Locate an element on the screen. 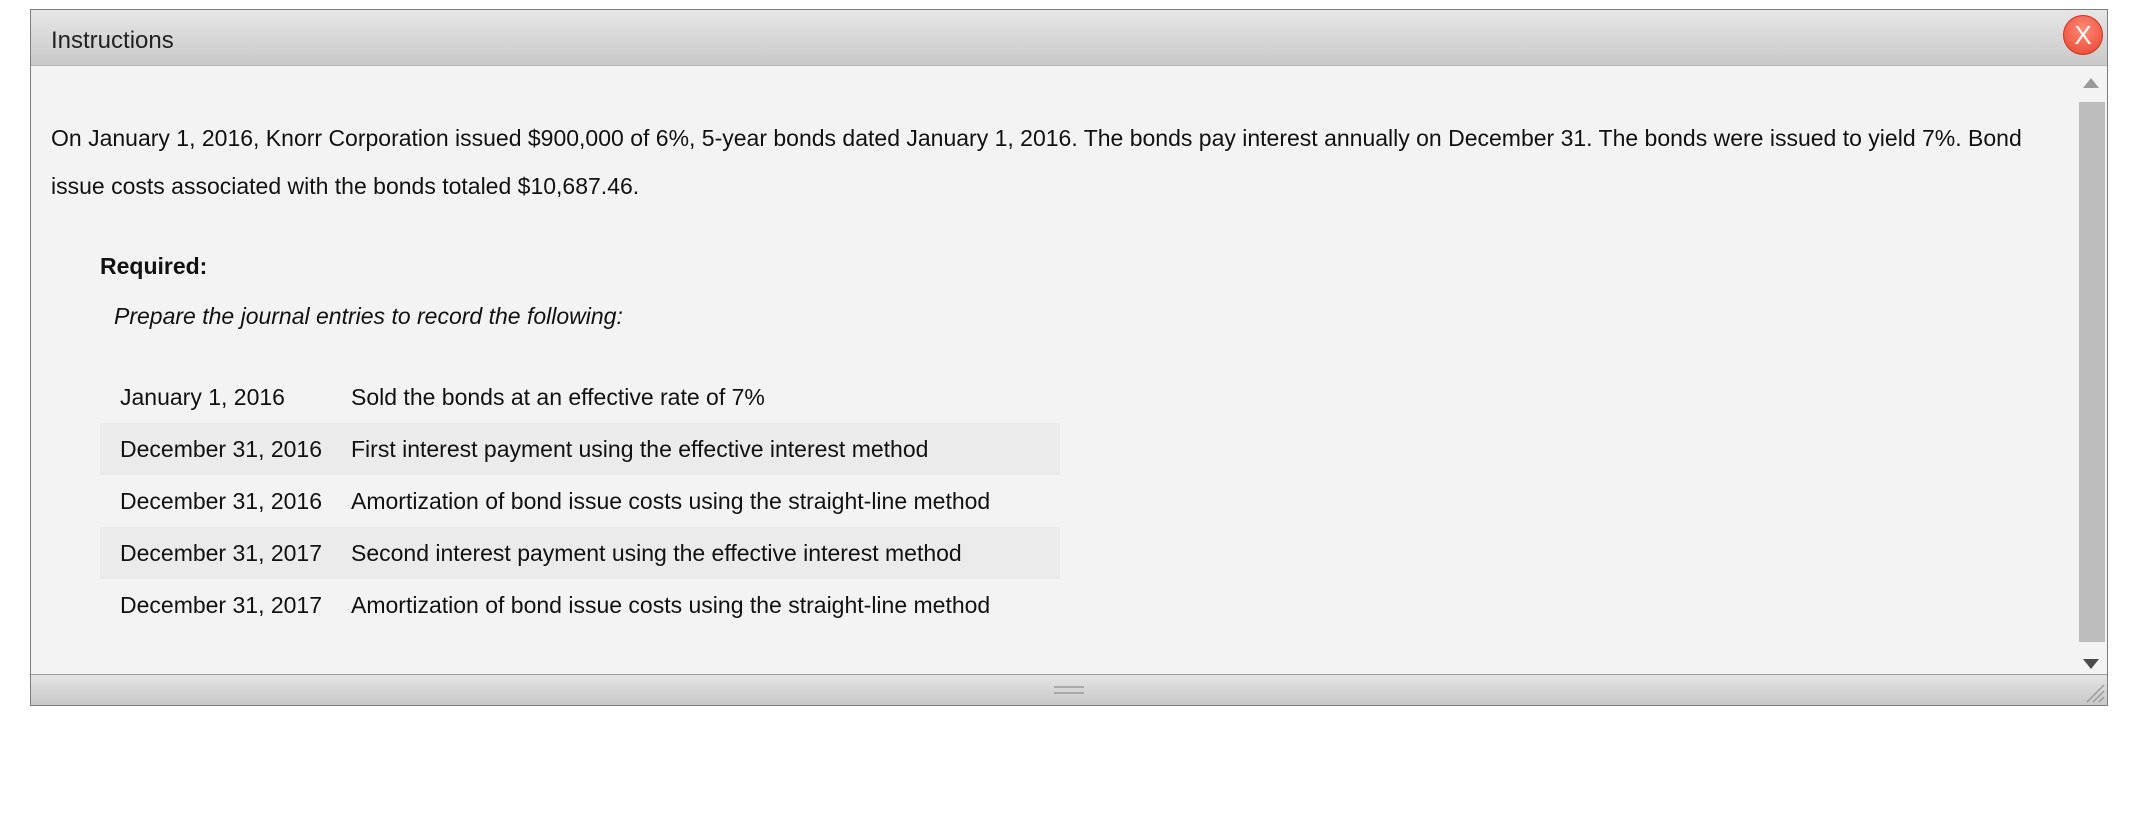 The height and width of the screenshot is (826, 2138). dialog-footer is located at coordinates (1069, 689).